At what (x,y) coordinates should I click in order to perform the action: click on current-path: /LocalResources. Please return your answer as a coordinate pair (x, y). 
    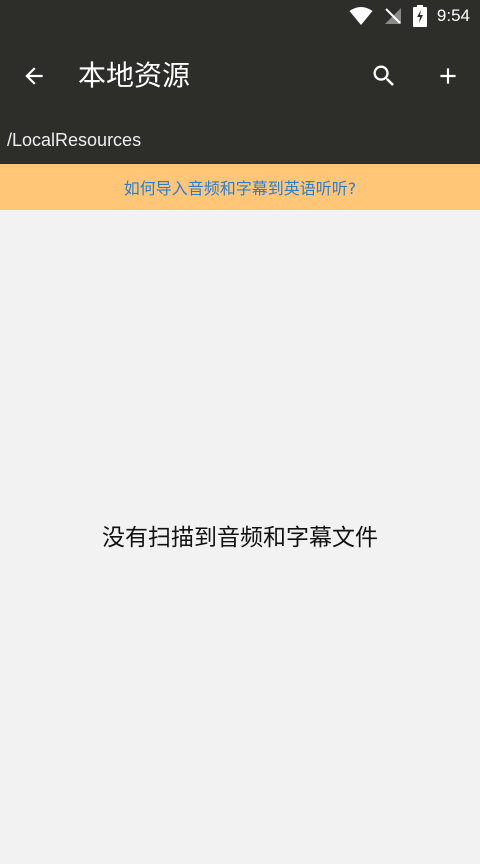
    Looking at the image, I should click on (74, 140).